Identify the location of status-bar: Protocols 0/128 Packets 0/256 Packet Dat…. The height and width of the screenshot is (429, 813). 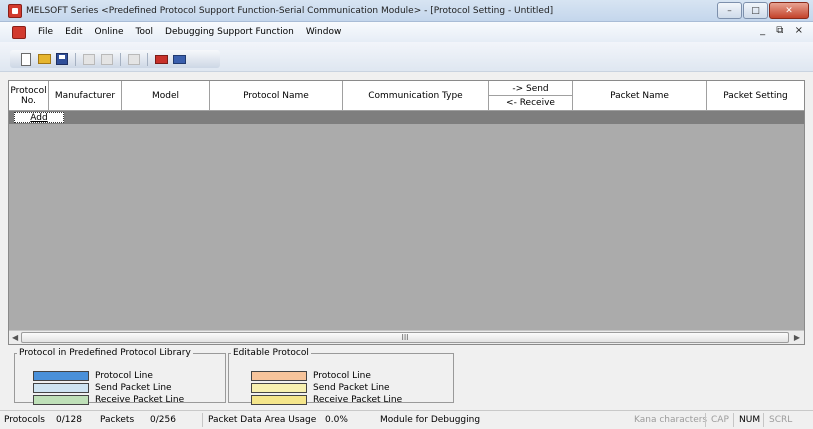
(406, 419).